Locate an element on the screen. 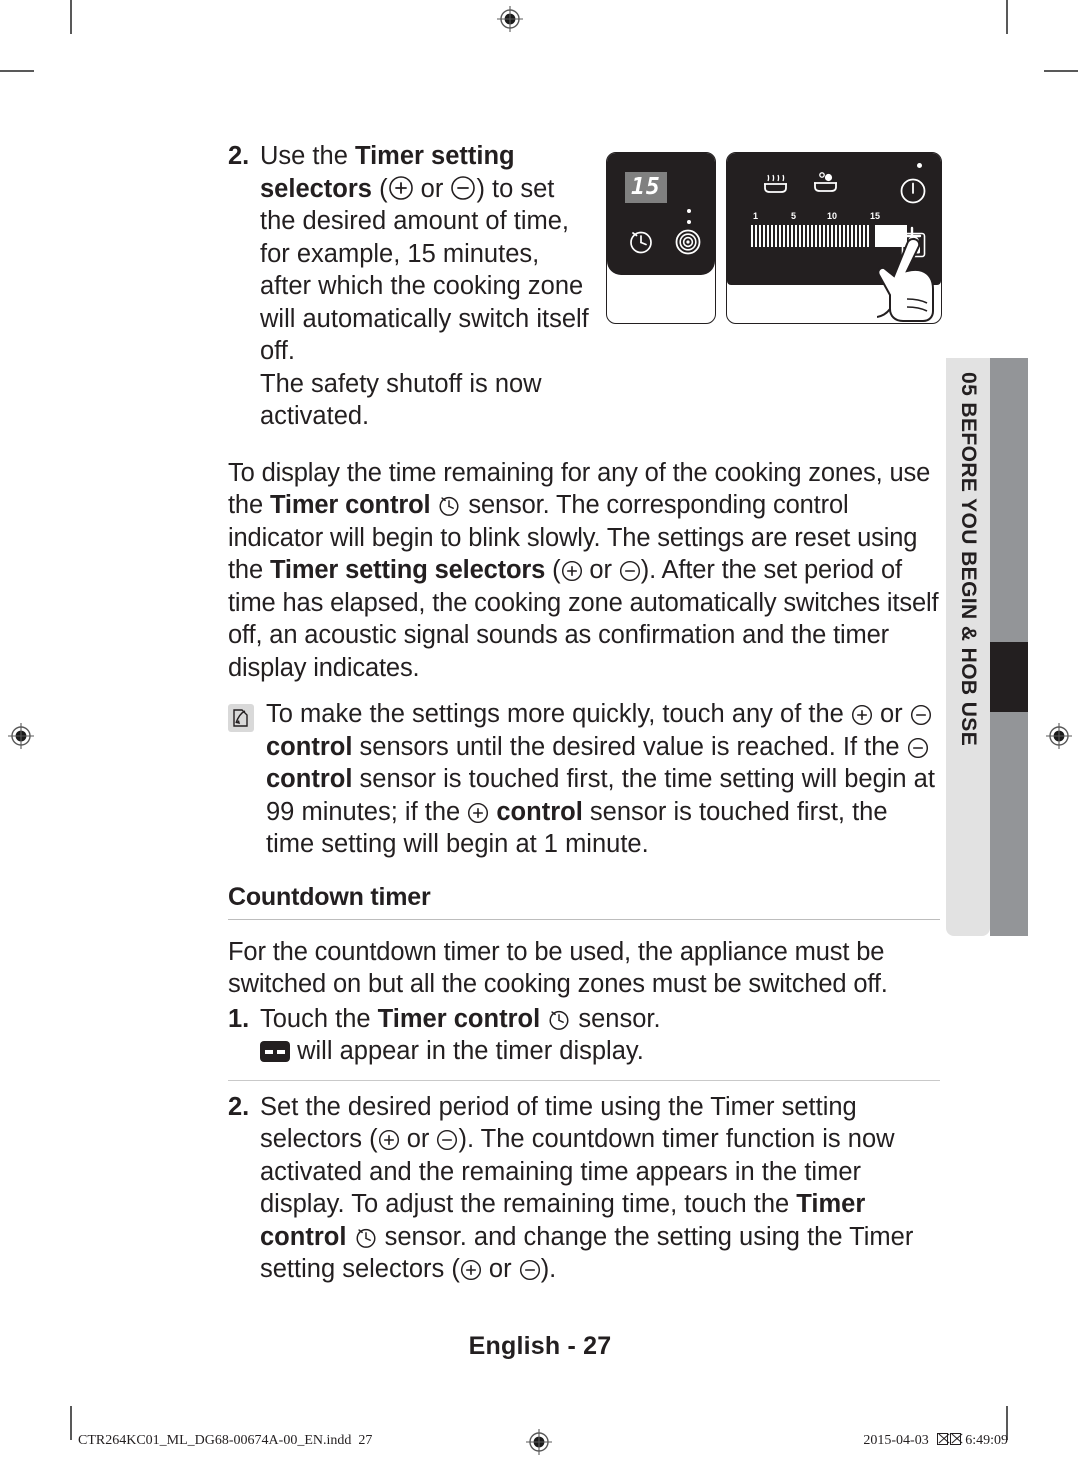 This screenshot has height=1472, width=1080. cd2-part5: To adjust the remaining time, touch the is located at coordinates (574, 1204).